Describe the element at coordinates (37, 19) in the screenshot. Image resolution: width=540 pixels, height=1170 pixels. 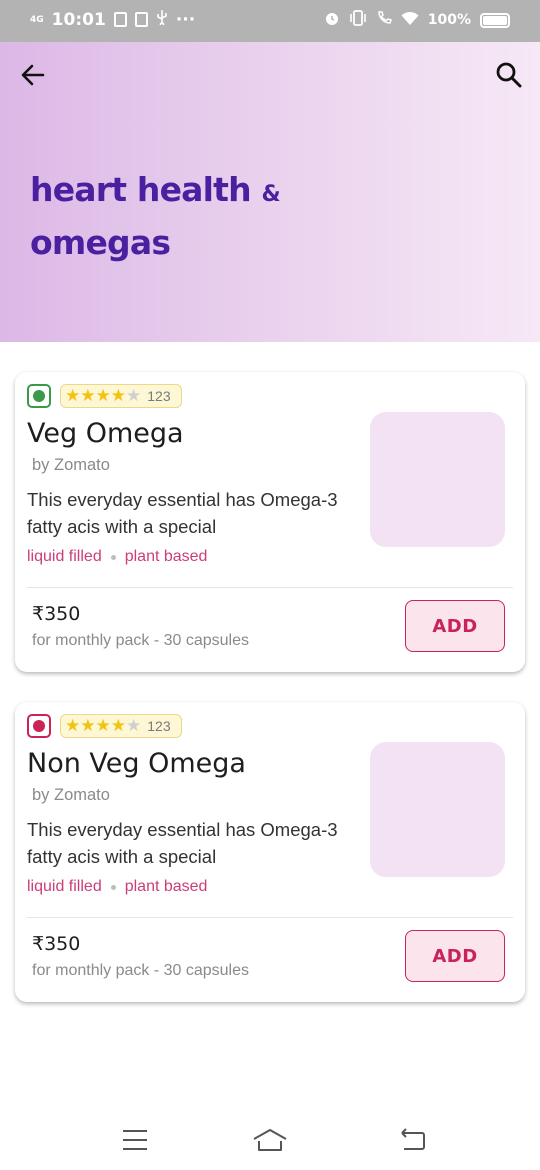
I see `network-indicator: 4G` at that location.